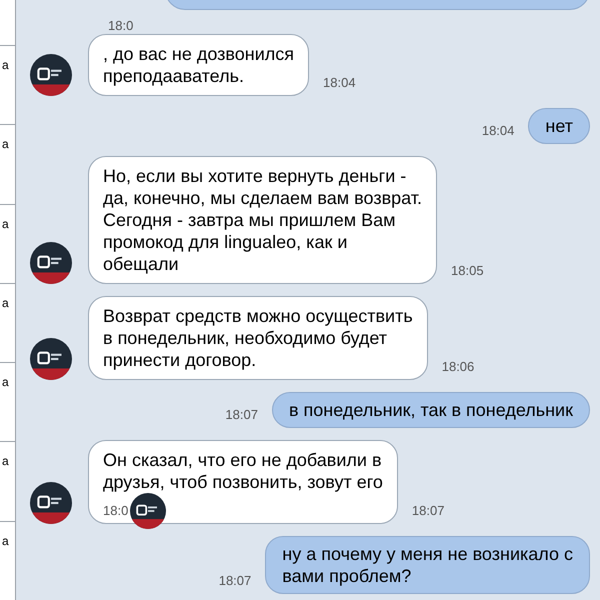  What do you see at coordinates (431, 410) in the screenshot?
I see `message-bubble: в понедельник, так в понедельник` at bounding box center [431, 410].